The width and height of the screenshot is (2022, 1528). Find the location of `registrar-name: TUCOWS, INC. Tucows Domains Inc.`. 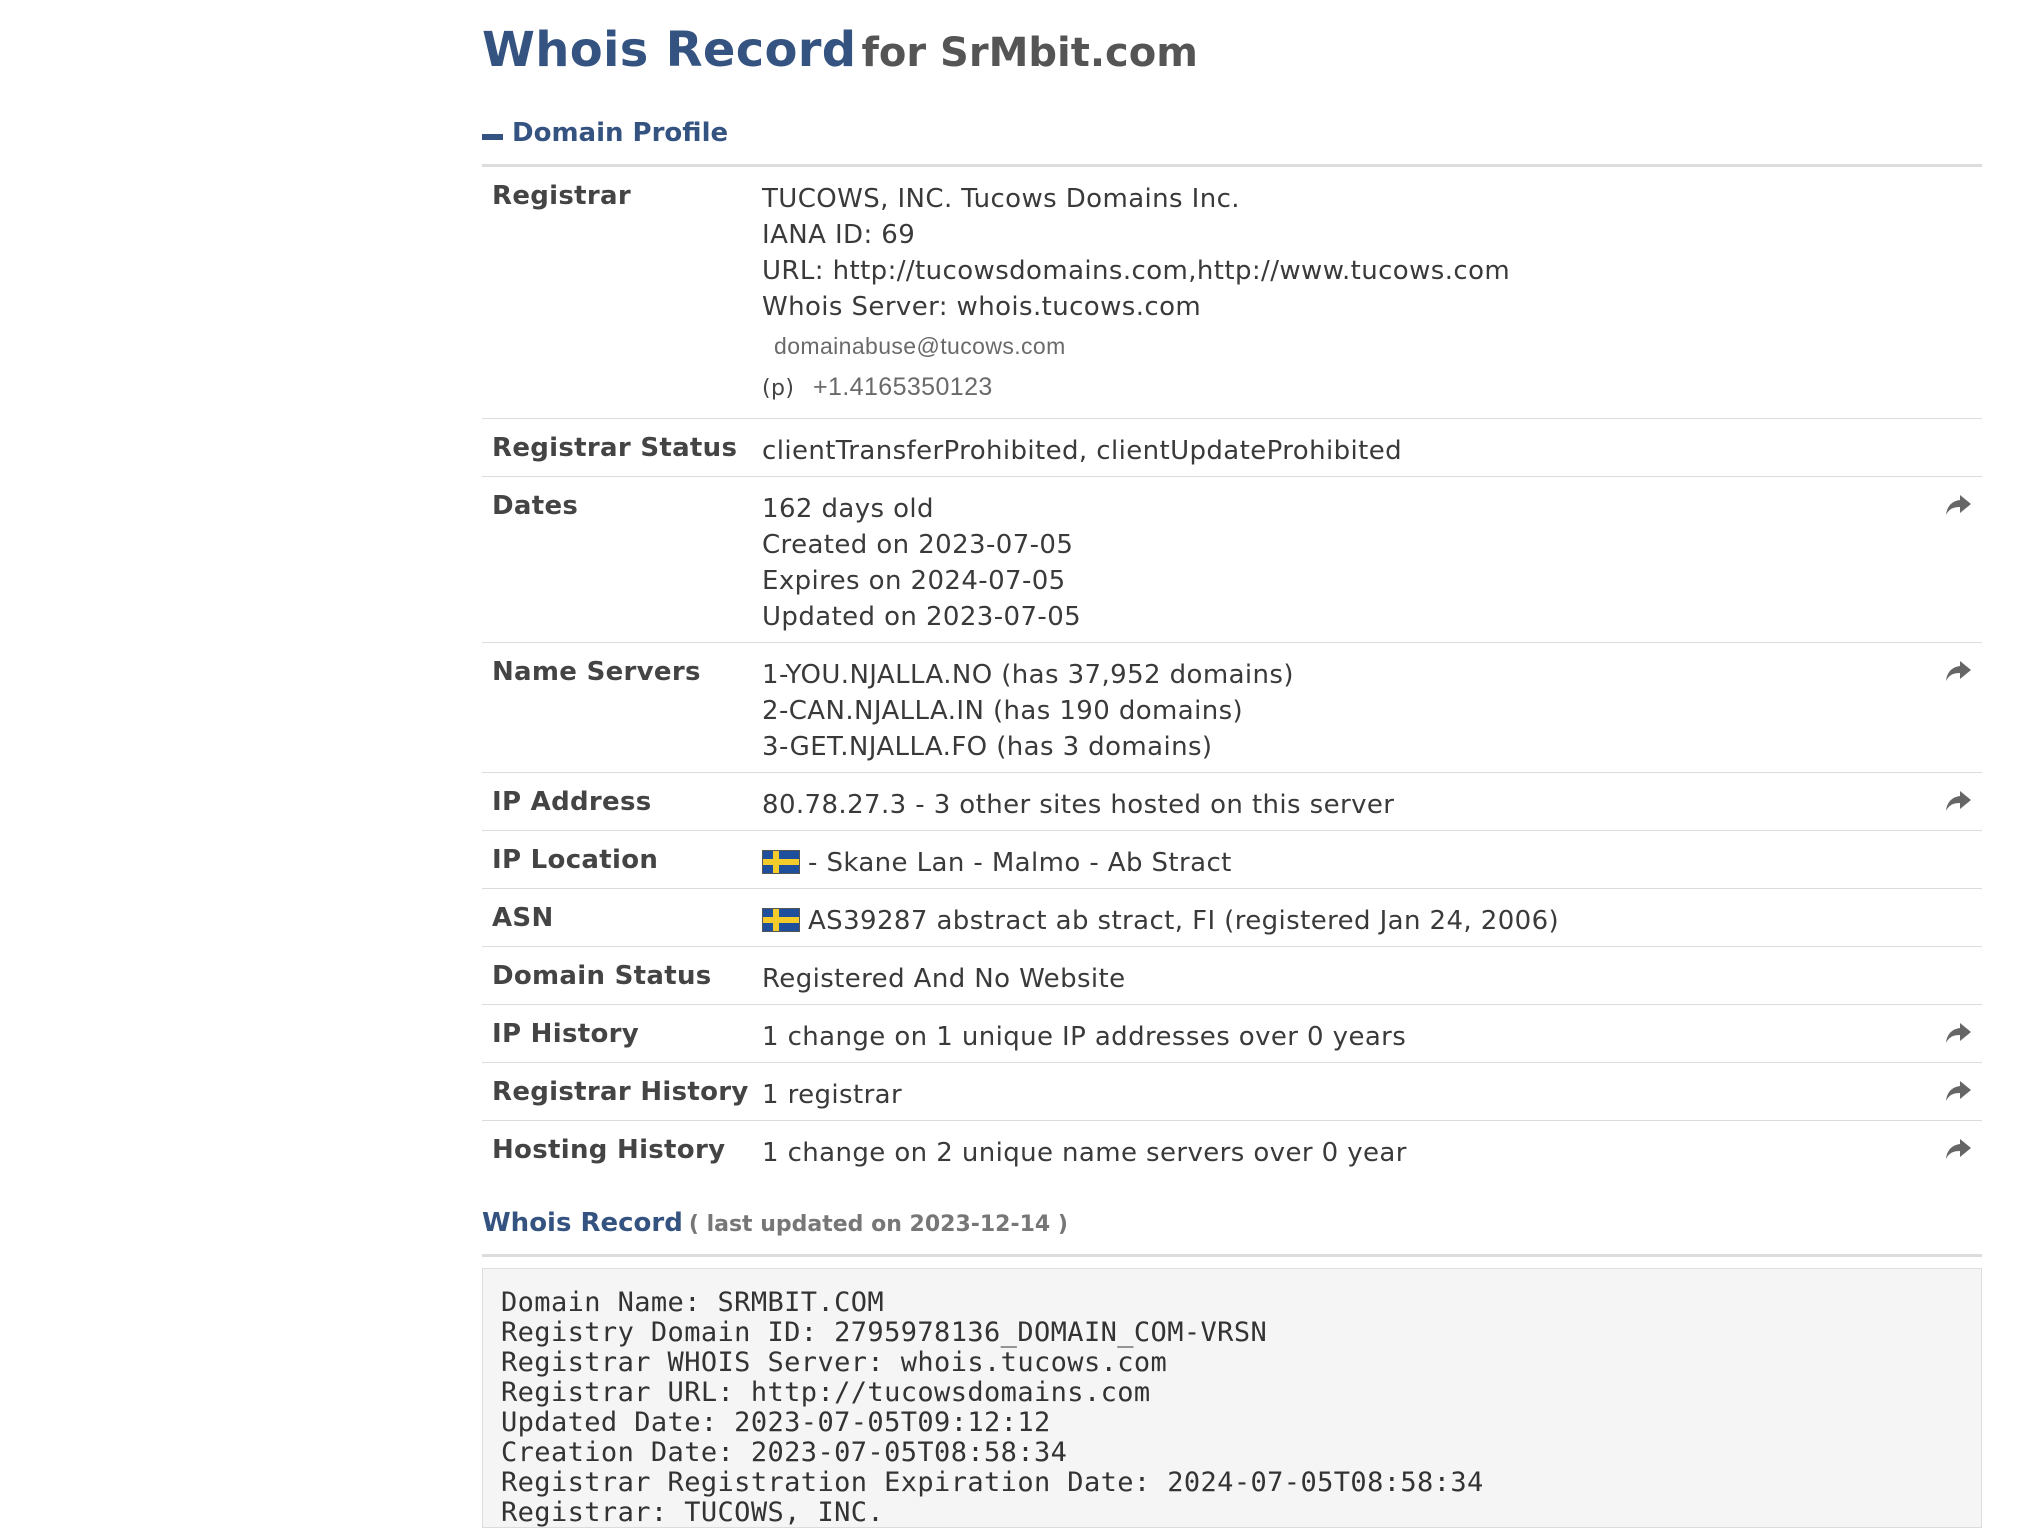

registrar-name: TUCOWS, INC. Tucows Domains Inc. is located at coordinates (1001, 199).